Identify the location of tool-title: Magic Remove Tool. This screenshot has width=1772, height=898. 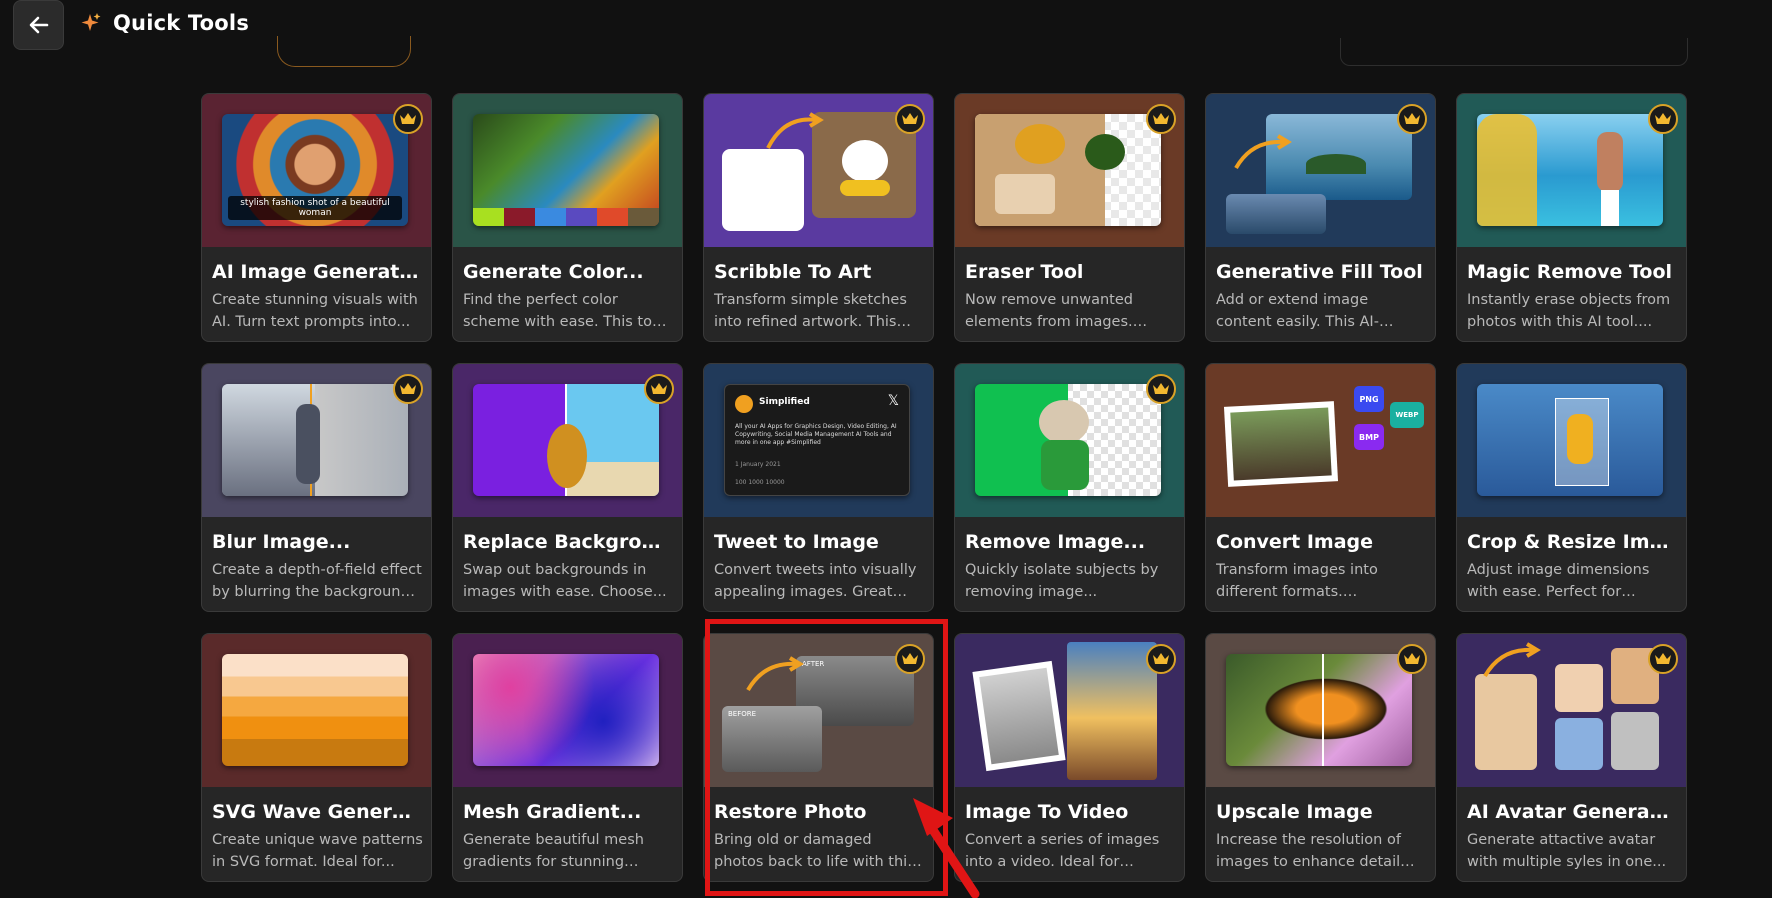
(1570, 272).